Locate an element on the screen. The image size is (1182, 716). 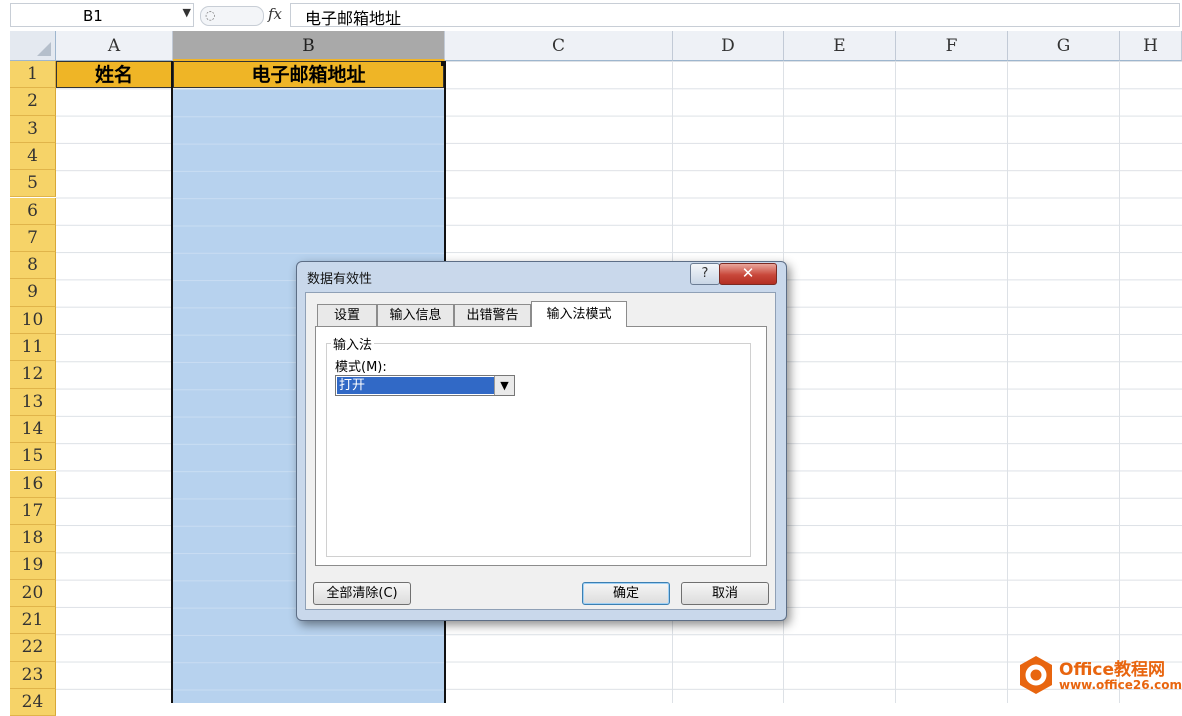
row-header-21: 21 is located at coordinates (33, 621).